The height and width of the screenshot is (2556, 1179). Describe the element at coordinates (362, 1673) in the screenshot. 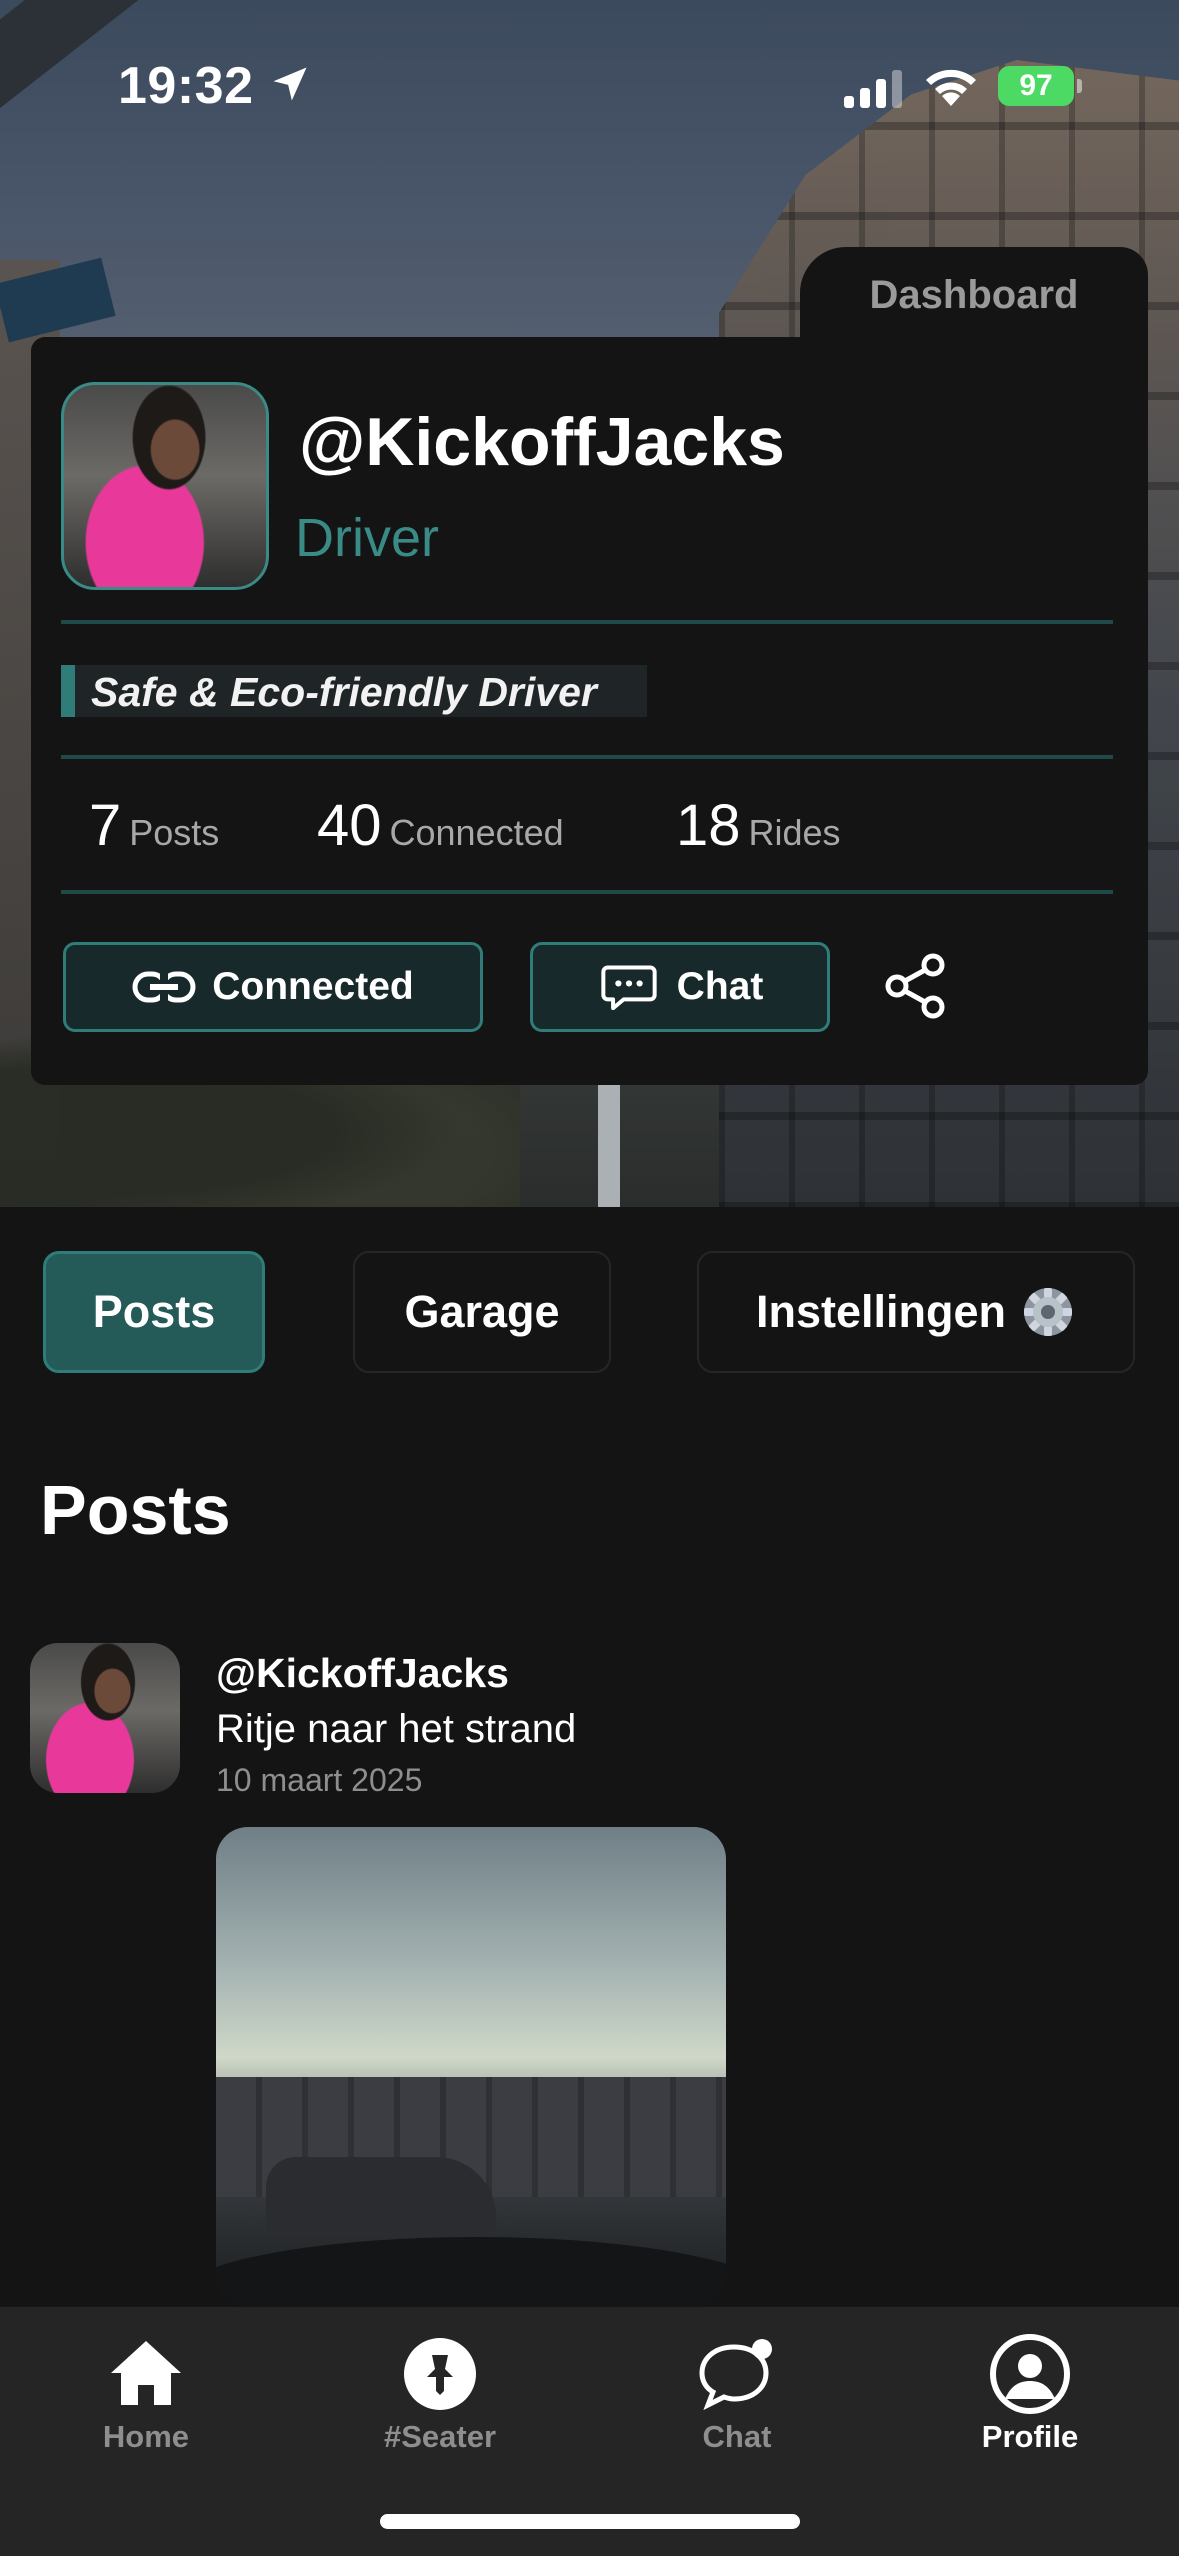

I see `post-username: @KickoffJacks` at that location.